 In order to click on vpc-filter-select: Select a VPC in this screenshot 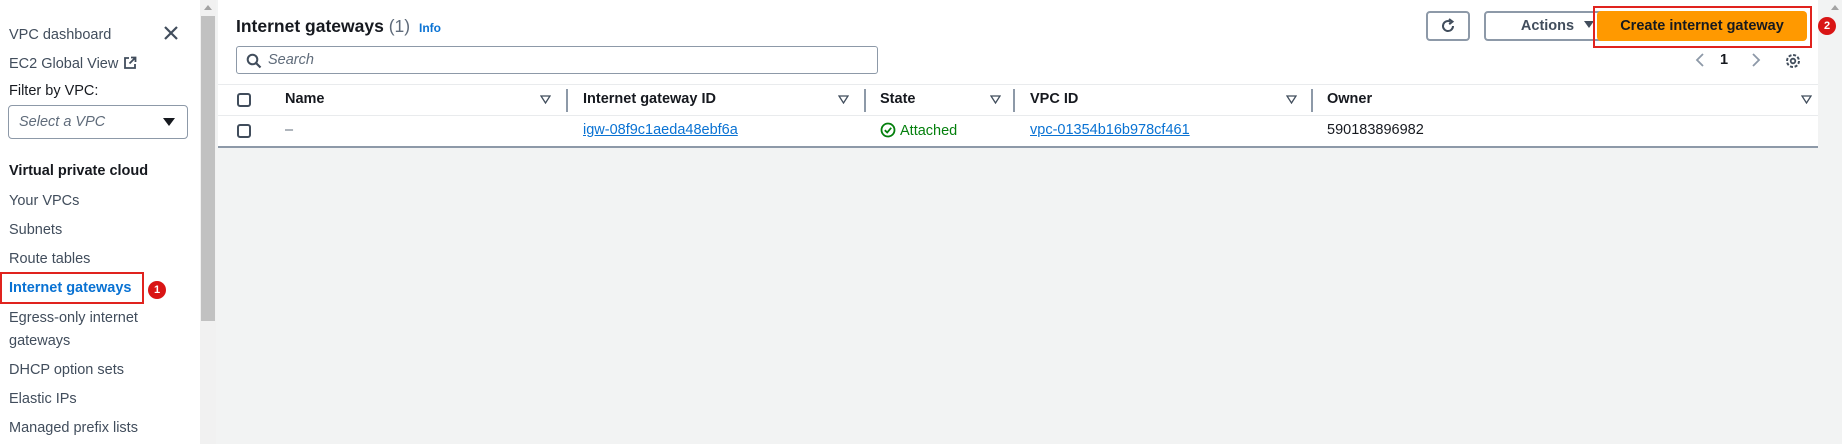, I will do `click(98, 122)`.